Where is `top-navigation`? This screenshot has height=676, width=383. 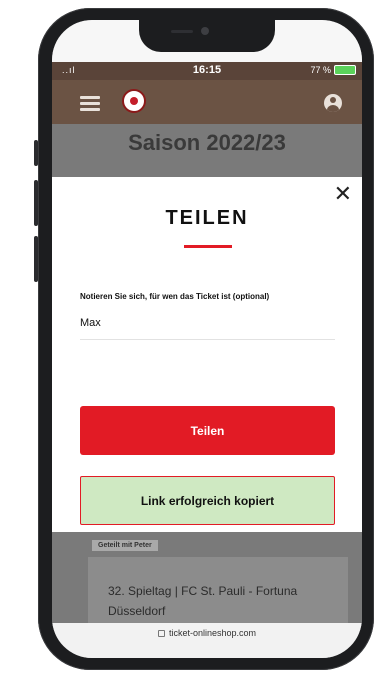 top-navigation is located at coordinates (207, 102).